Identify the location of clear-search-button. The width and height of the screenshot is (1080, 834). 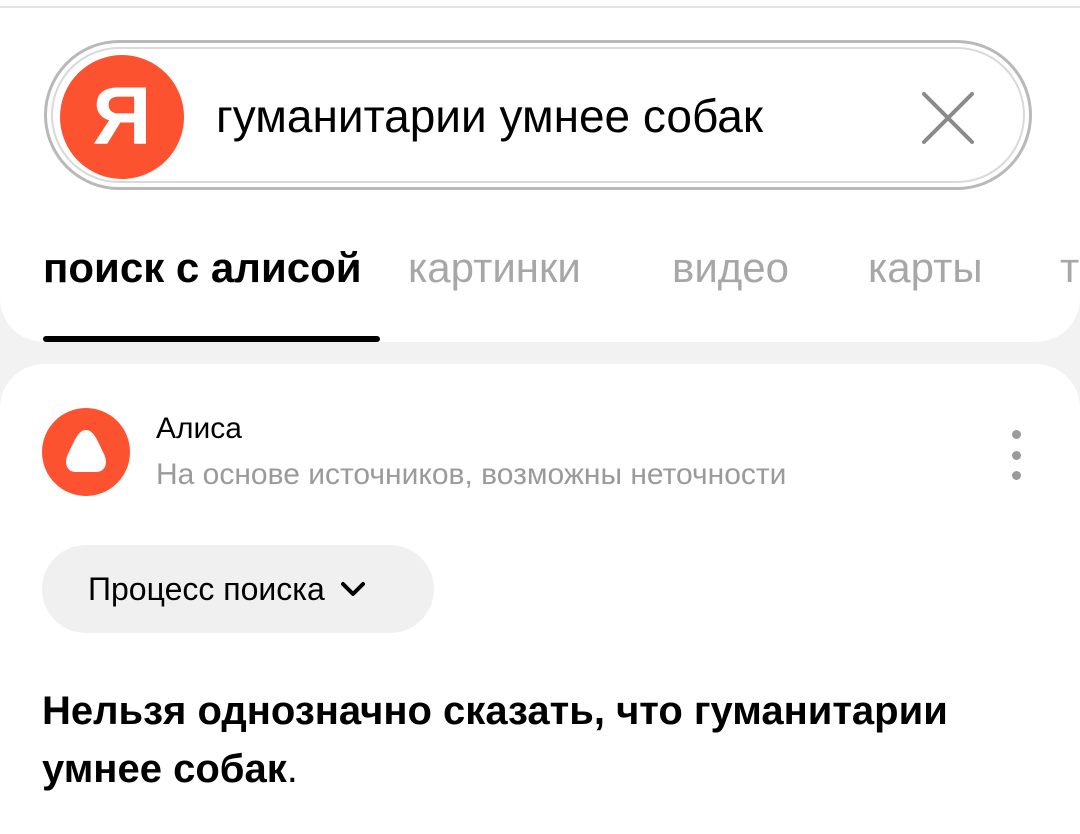
(947, 119).